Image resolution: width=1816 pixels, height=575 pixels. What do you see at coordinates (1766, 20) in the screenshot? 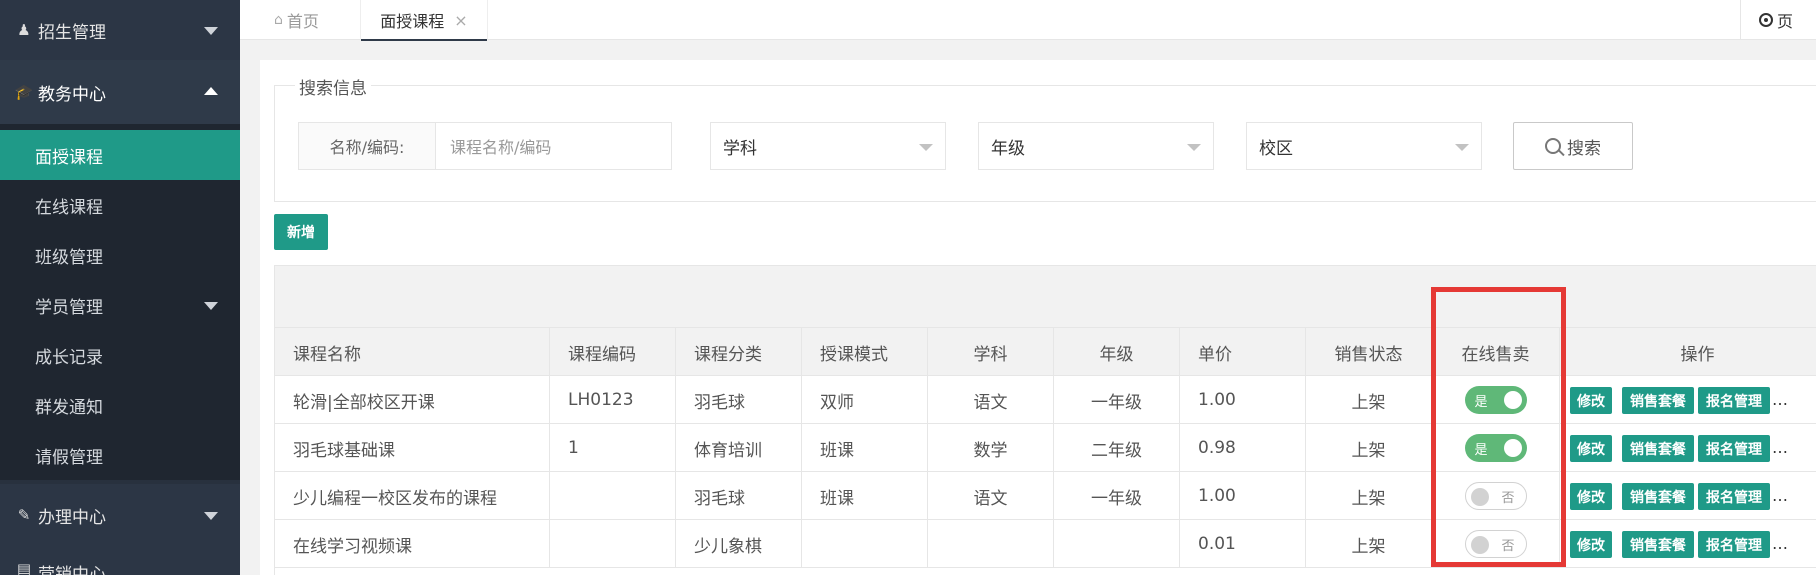
I see `target-icon` at bounding box center [1766, 20].